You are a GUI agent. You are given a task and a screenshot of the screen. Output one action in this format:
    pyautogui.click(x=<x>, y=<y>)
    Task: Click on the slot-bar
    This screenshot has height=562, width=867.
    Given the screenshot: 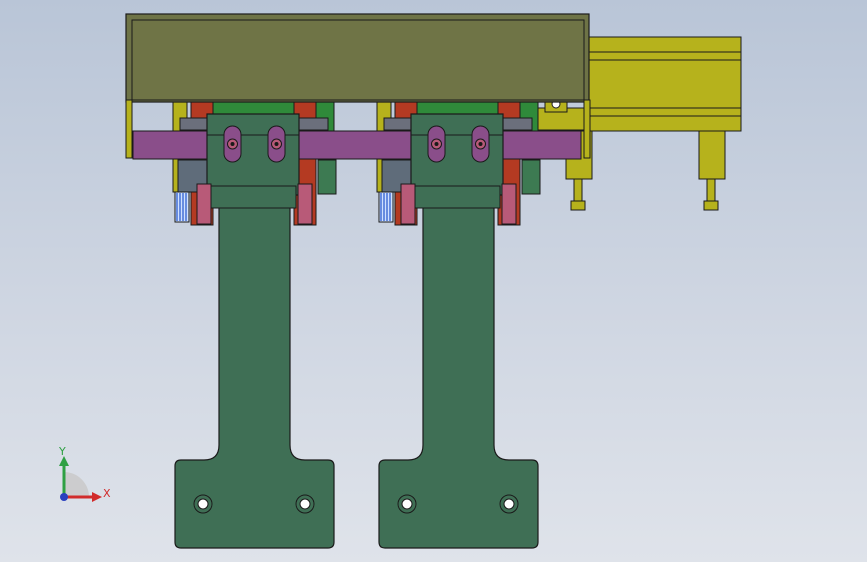 What is the action you would take?
    pyautogui.click(x=357, y=145)
    